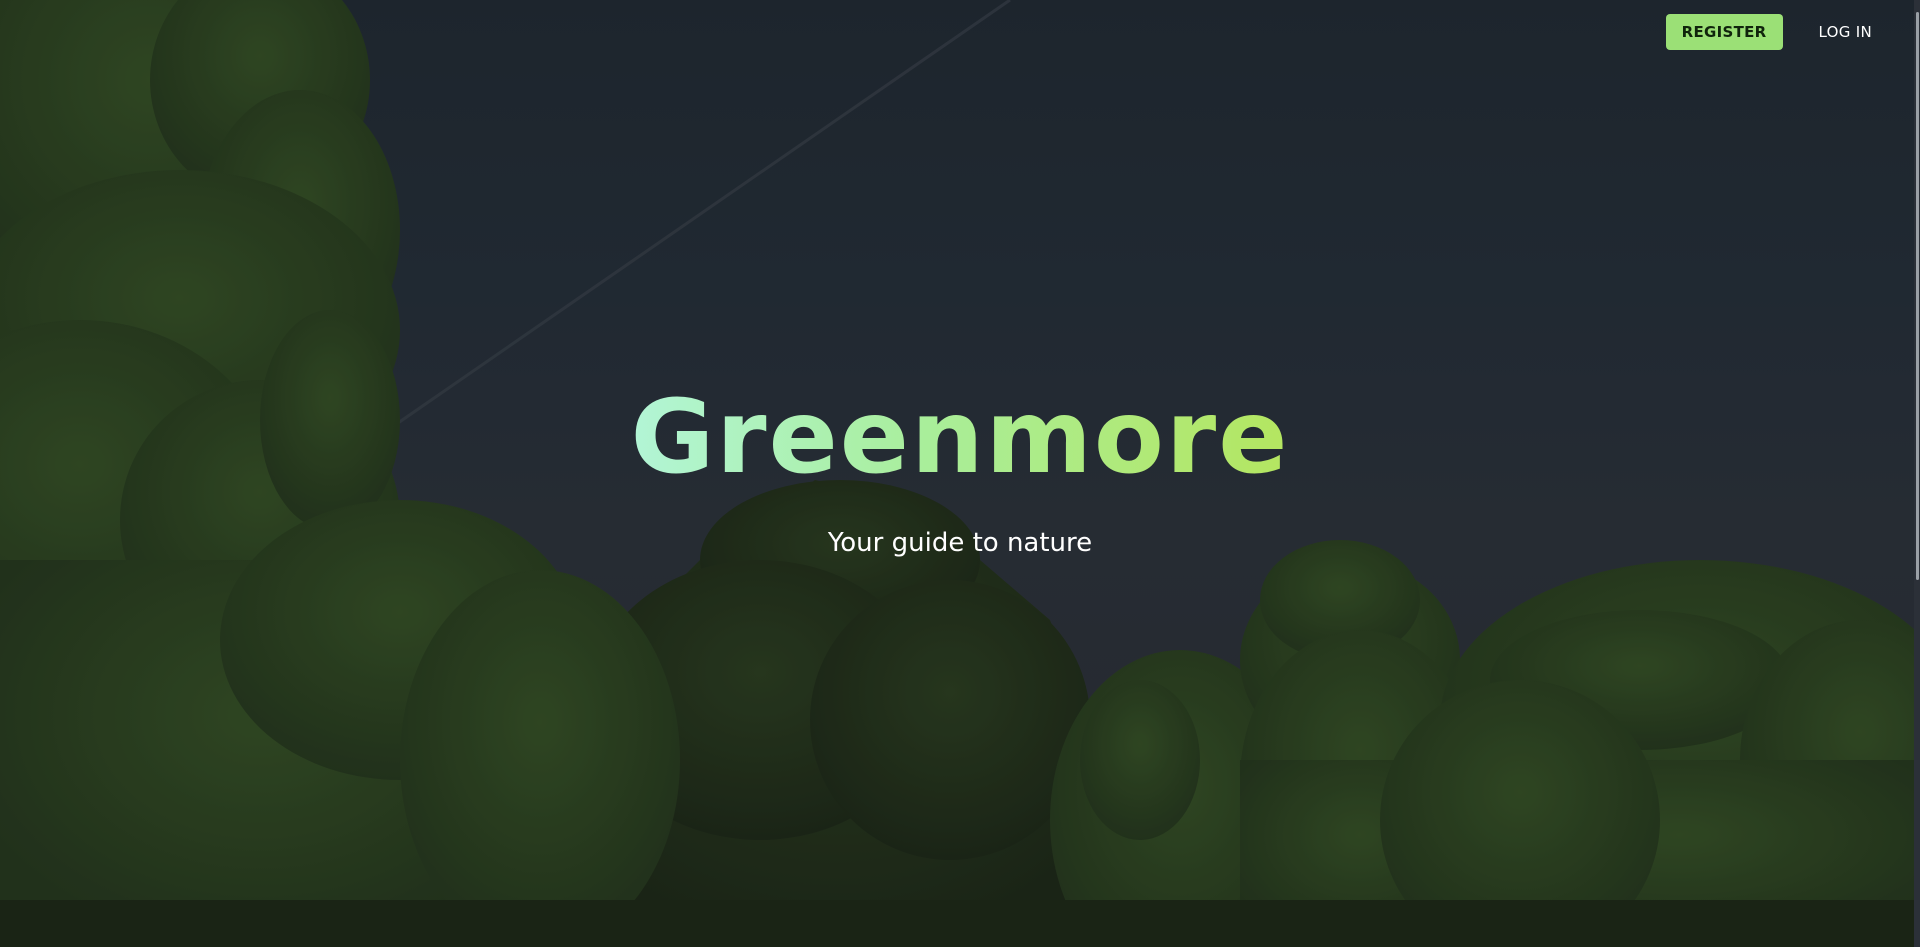 The height and width of the screenshot is (947, 1920). I want to click on scrollbar-thumb, so click(1917, 296).